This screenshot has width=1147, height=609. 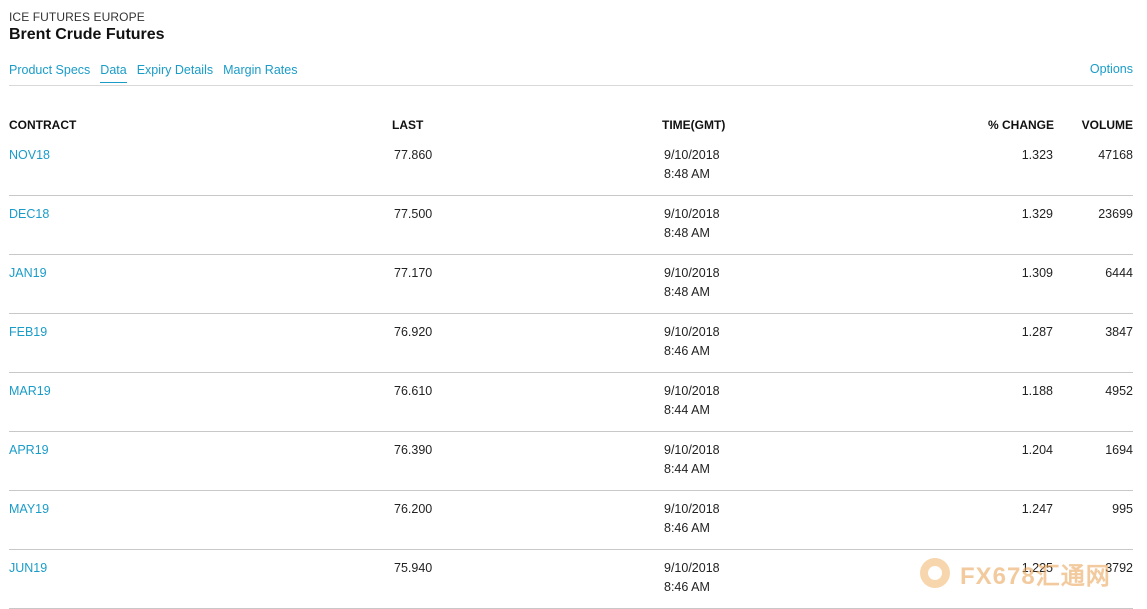 What do you see at coordinates (1037, 450) in the screenshot?
I see `percent-change: 1.204` at bounding box center [1037, 450].